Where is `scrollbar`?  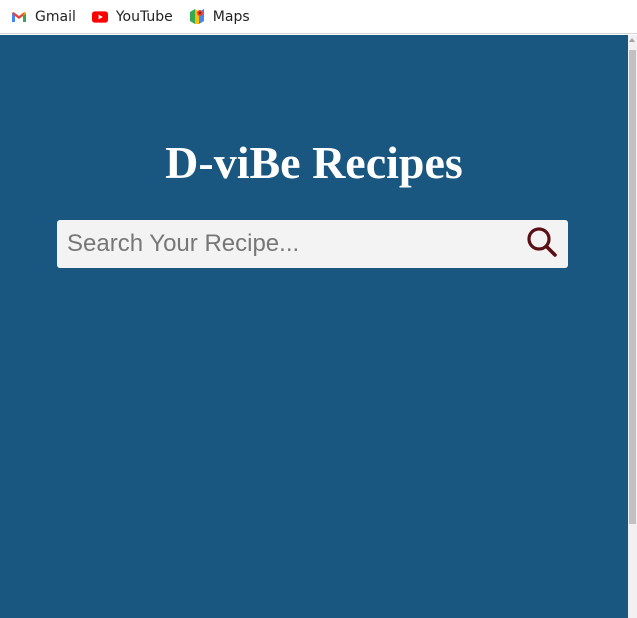
scrollbar is located at coordinates (632, 326).